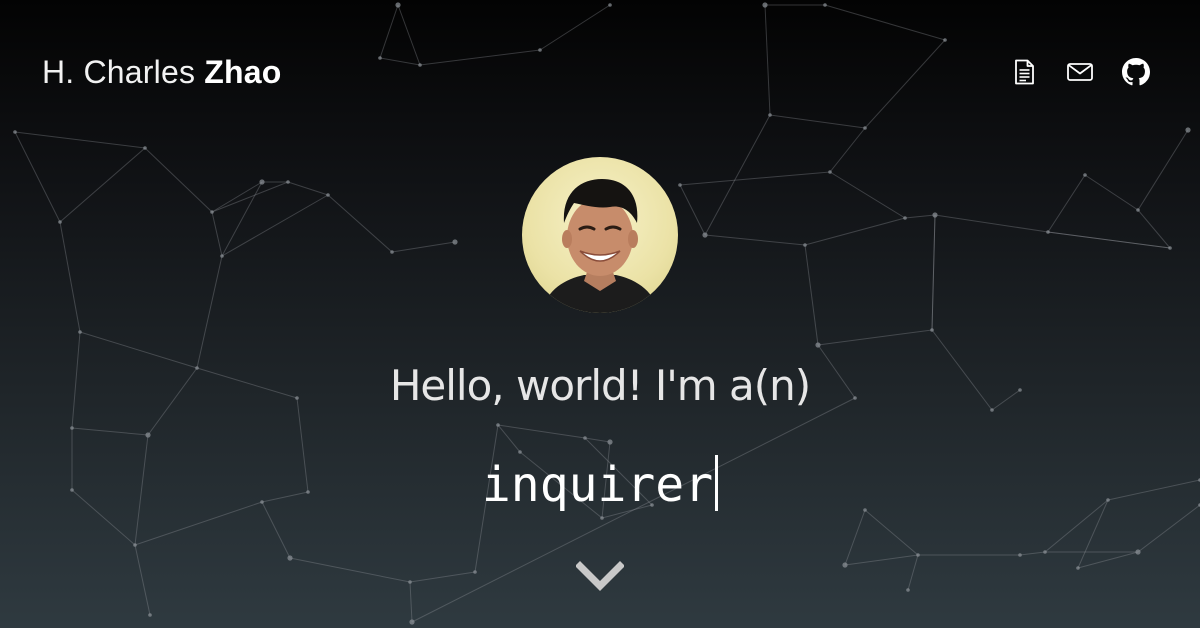 The image size is (1200, 628). I want to click on avatar, so click(600, 235).